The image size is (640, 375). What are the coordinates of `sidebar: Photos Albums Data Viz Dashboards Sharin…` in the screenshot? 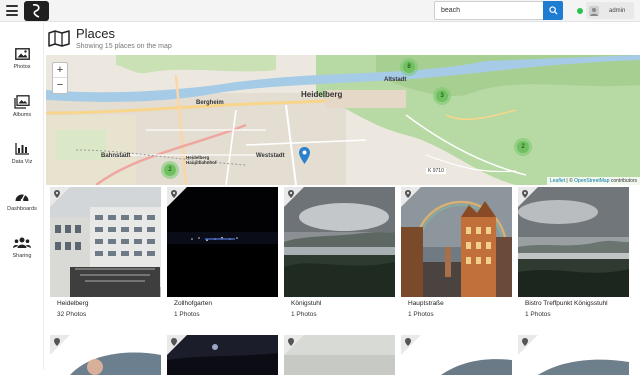 It's located at (22, 196).